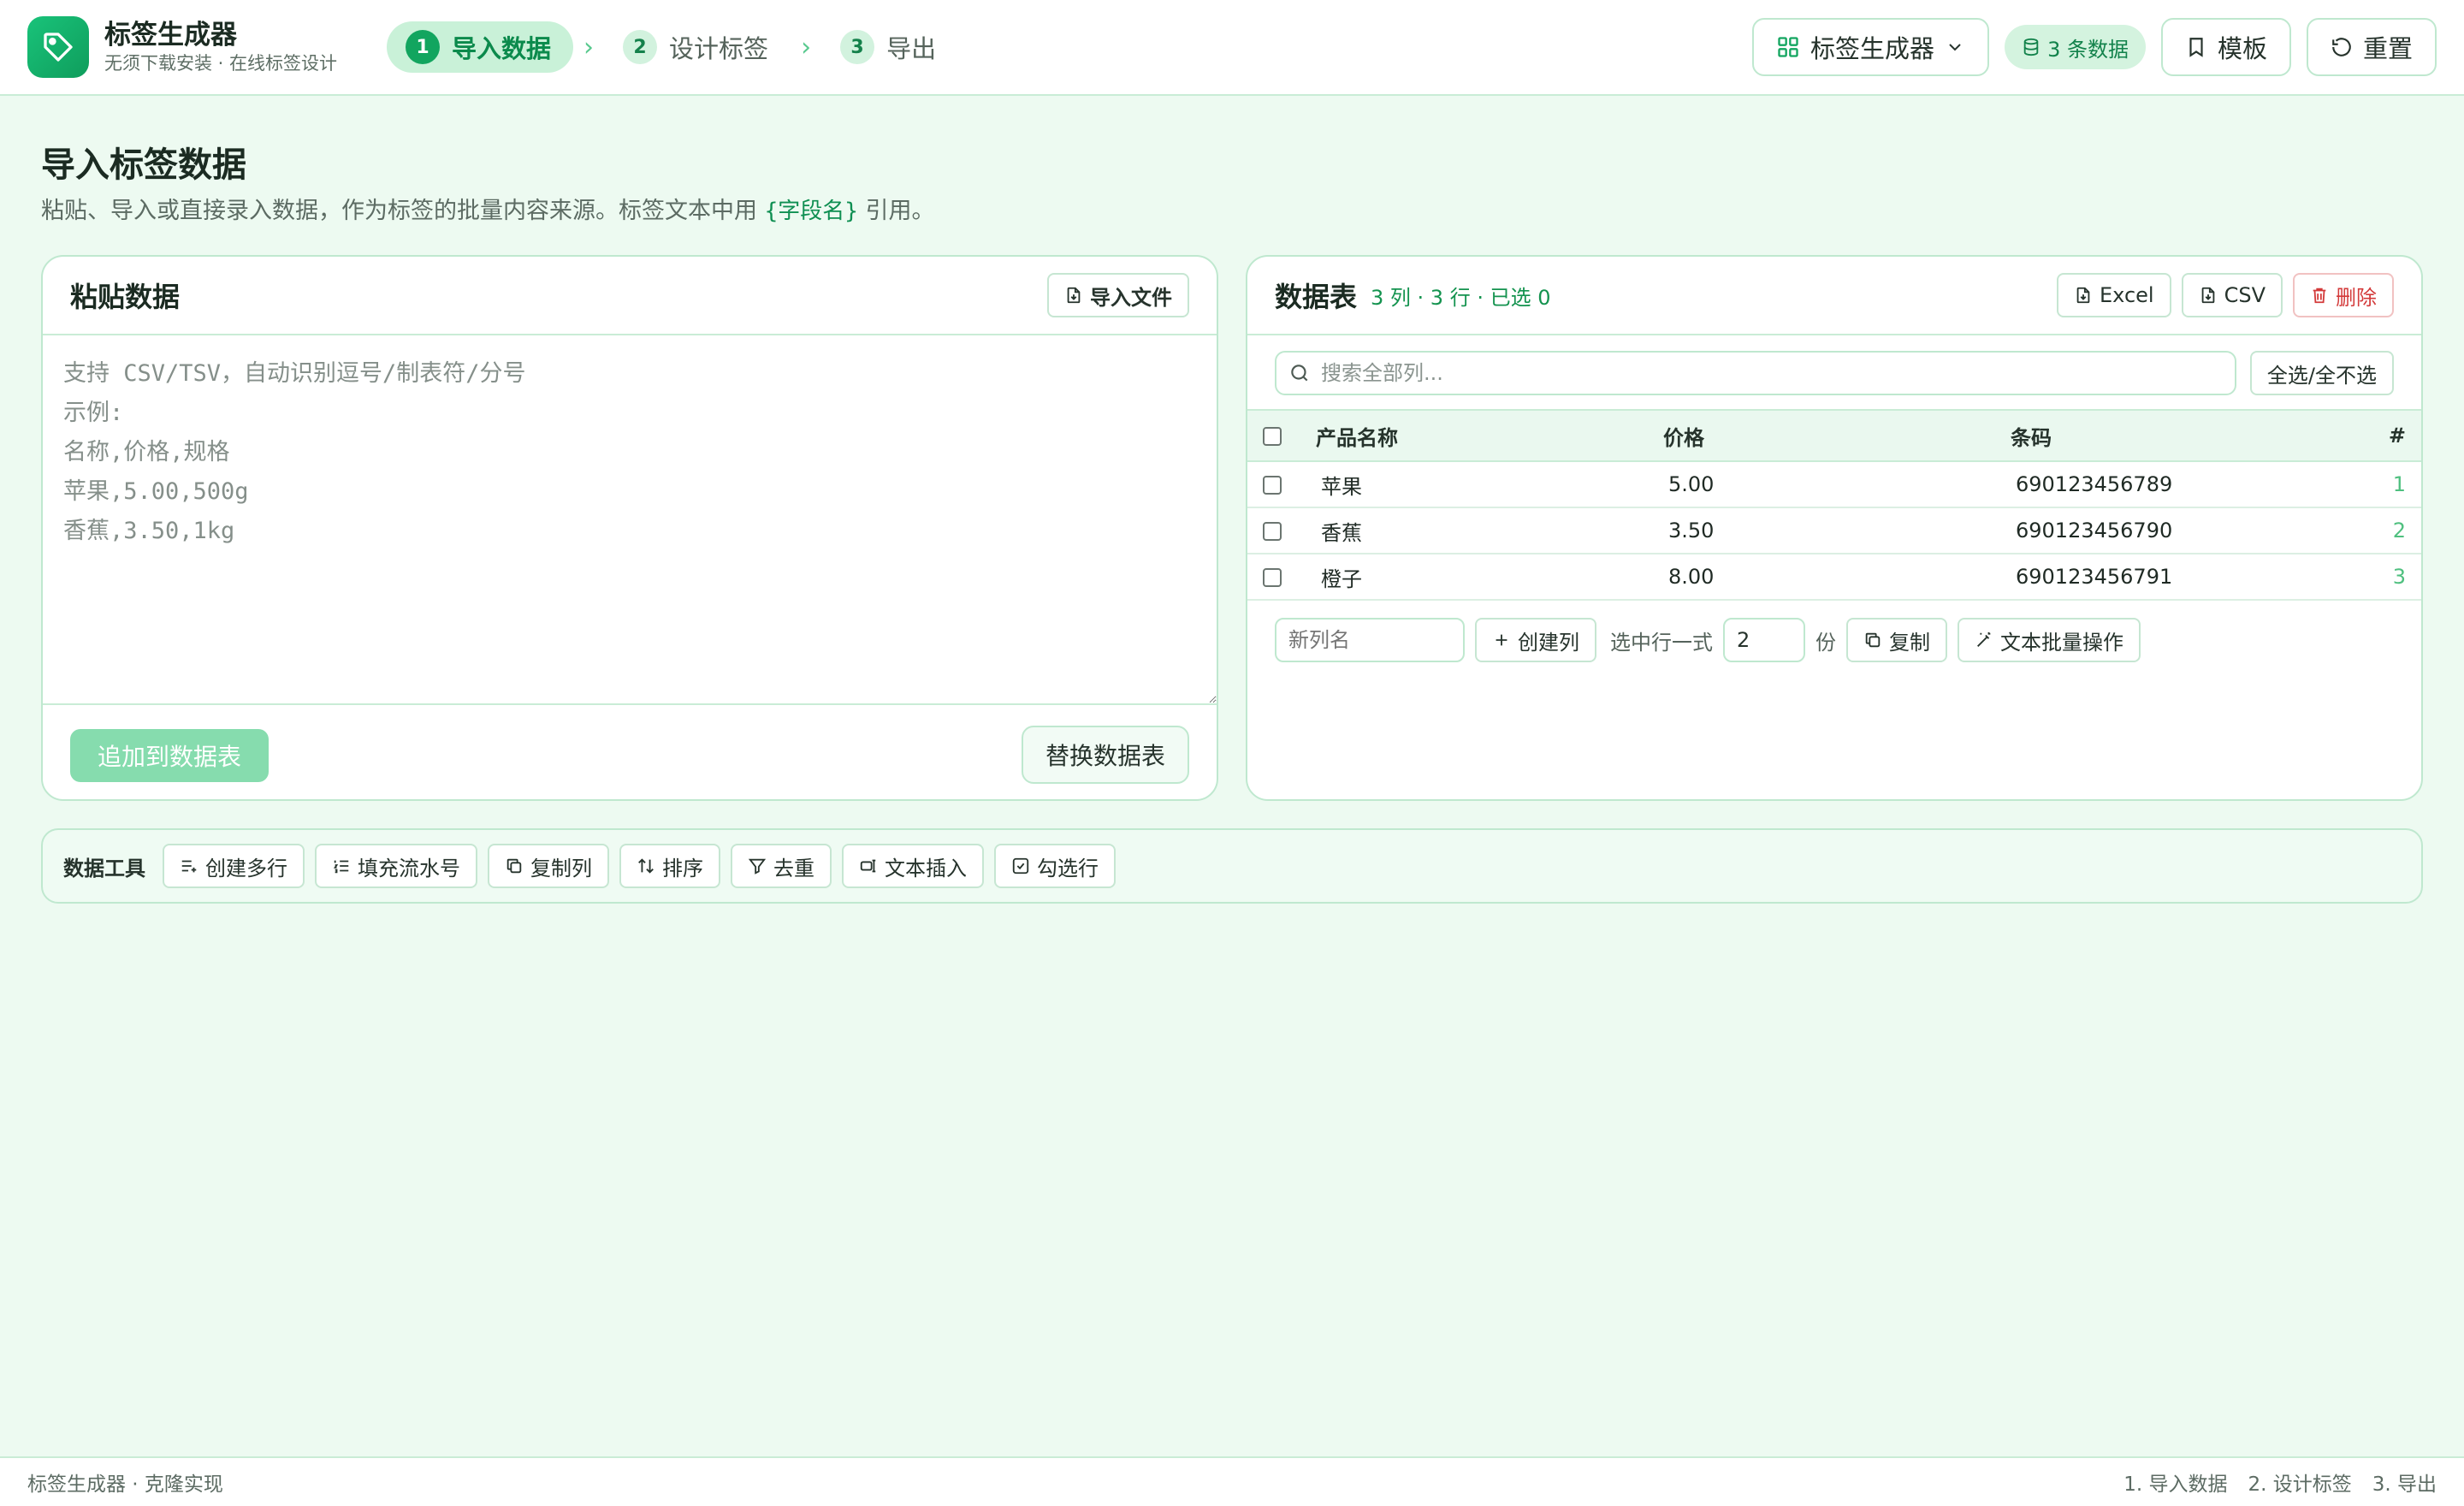 This screenshot has width=2464, height=1506. Describe the element at coordinates (2088, 50) in the screenshot. I see `data-count-text: 3 条数据` at that location.